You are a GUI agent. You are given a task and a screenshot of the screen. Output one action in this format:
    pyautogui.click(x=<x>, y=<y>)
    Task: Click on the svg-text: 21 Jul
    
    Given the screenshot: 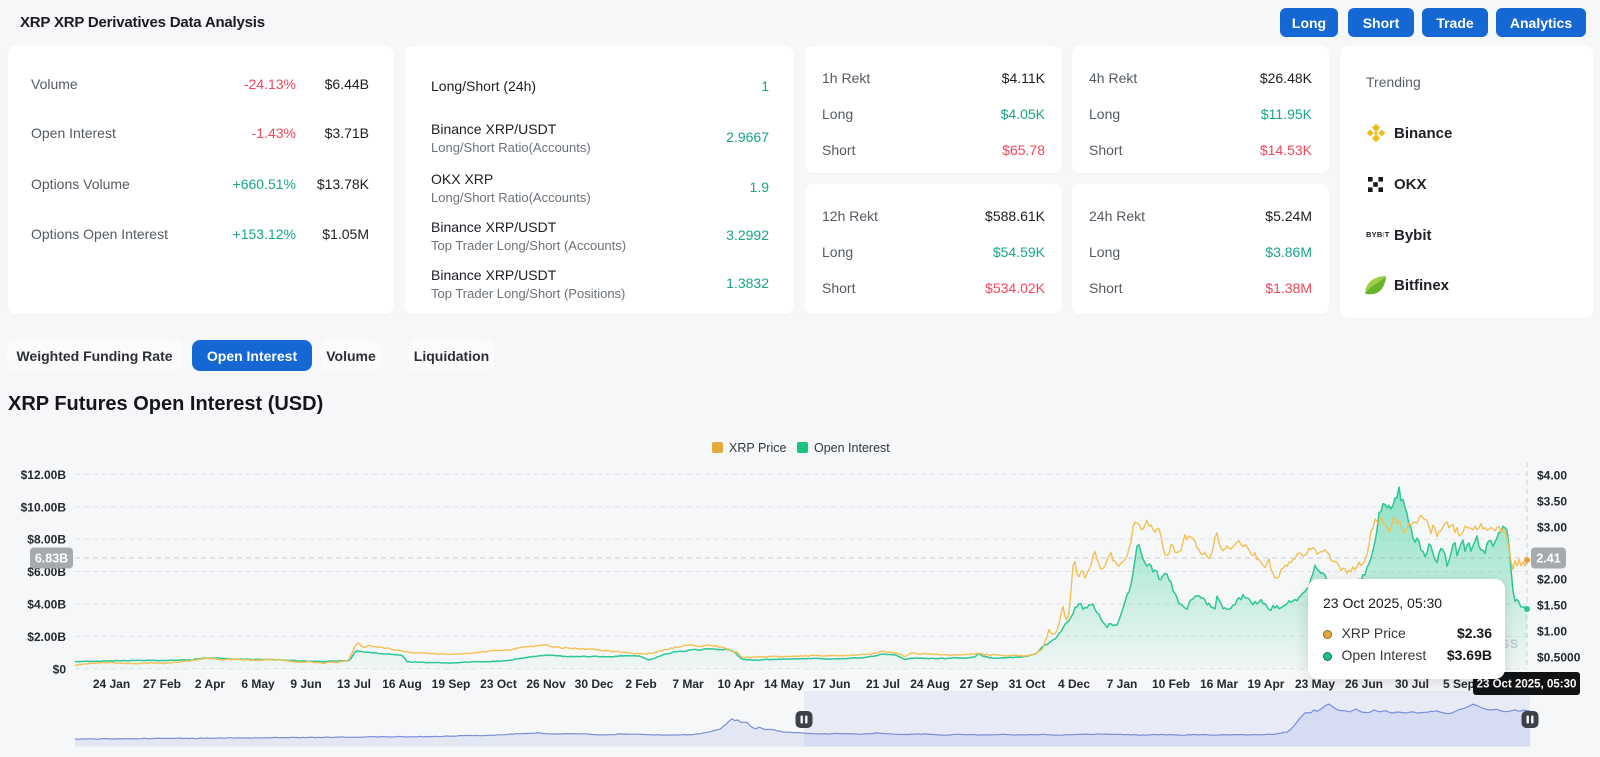 What is the action you would take?
    pyautogui.click(x=883, y=684)
    